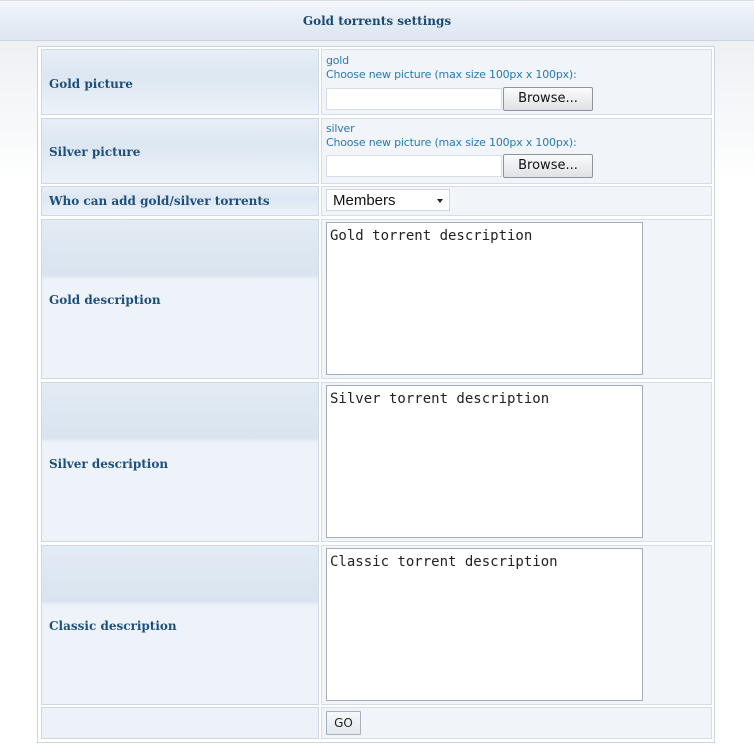 The height and width of the screenshot is (756, 754). What do you see at coordinates (431, 236) in the screenshot?
I see `gold-description-text: Gold torrent description` at bounding box center [431, 236].